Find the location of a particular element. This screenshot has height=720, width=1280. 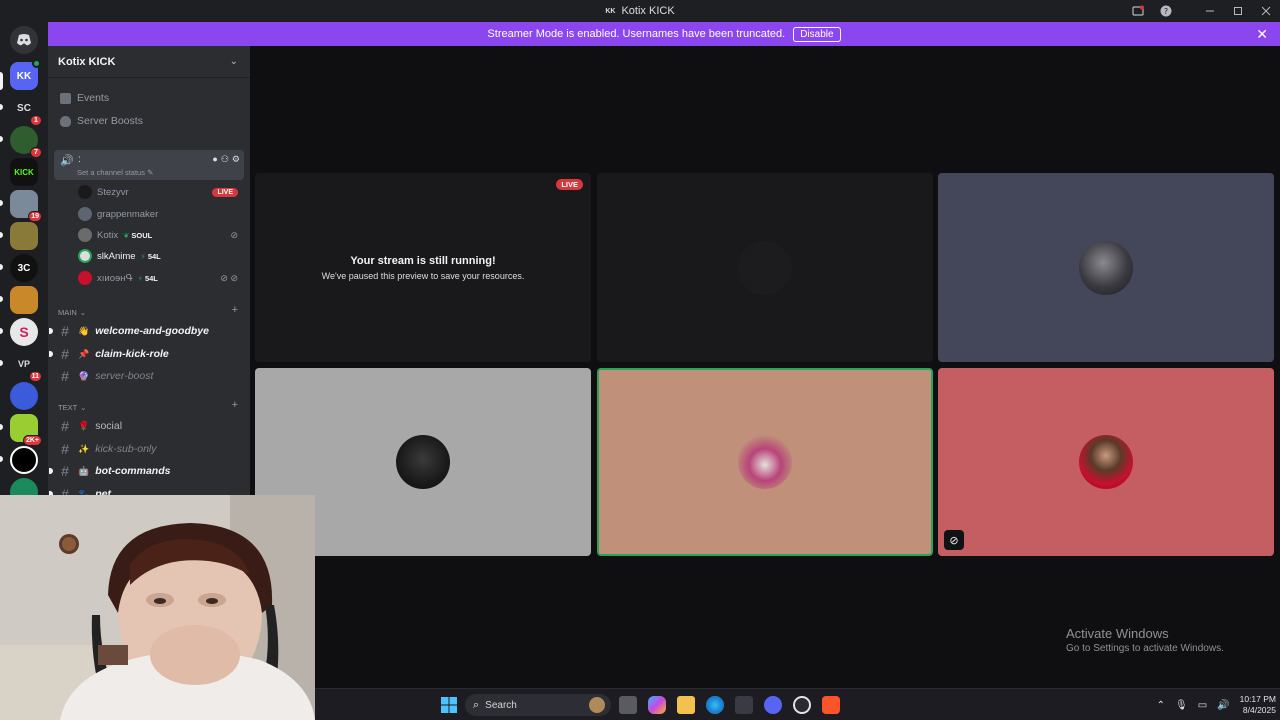

member-name: Kotix is located at coordinates (108, 235).